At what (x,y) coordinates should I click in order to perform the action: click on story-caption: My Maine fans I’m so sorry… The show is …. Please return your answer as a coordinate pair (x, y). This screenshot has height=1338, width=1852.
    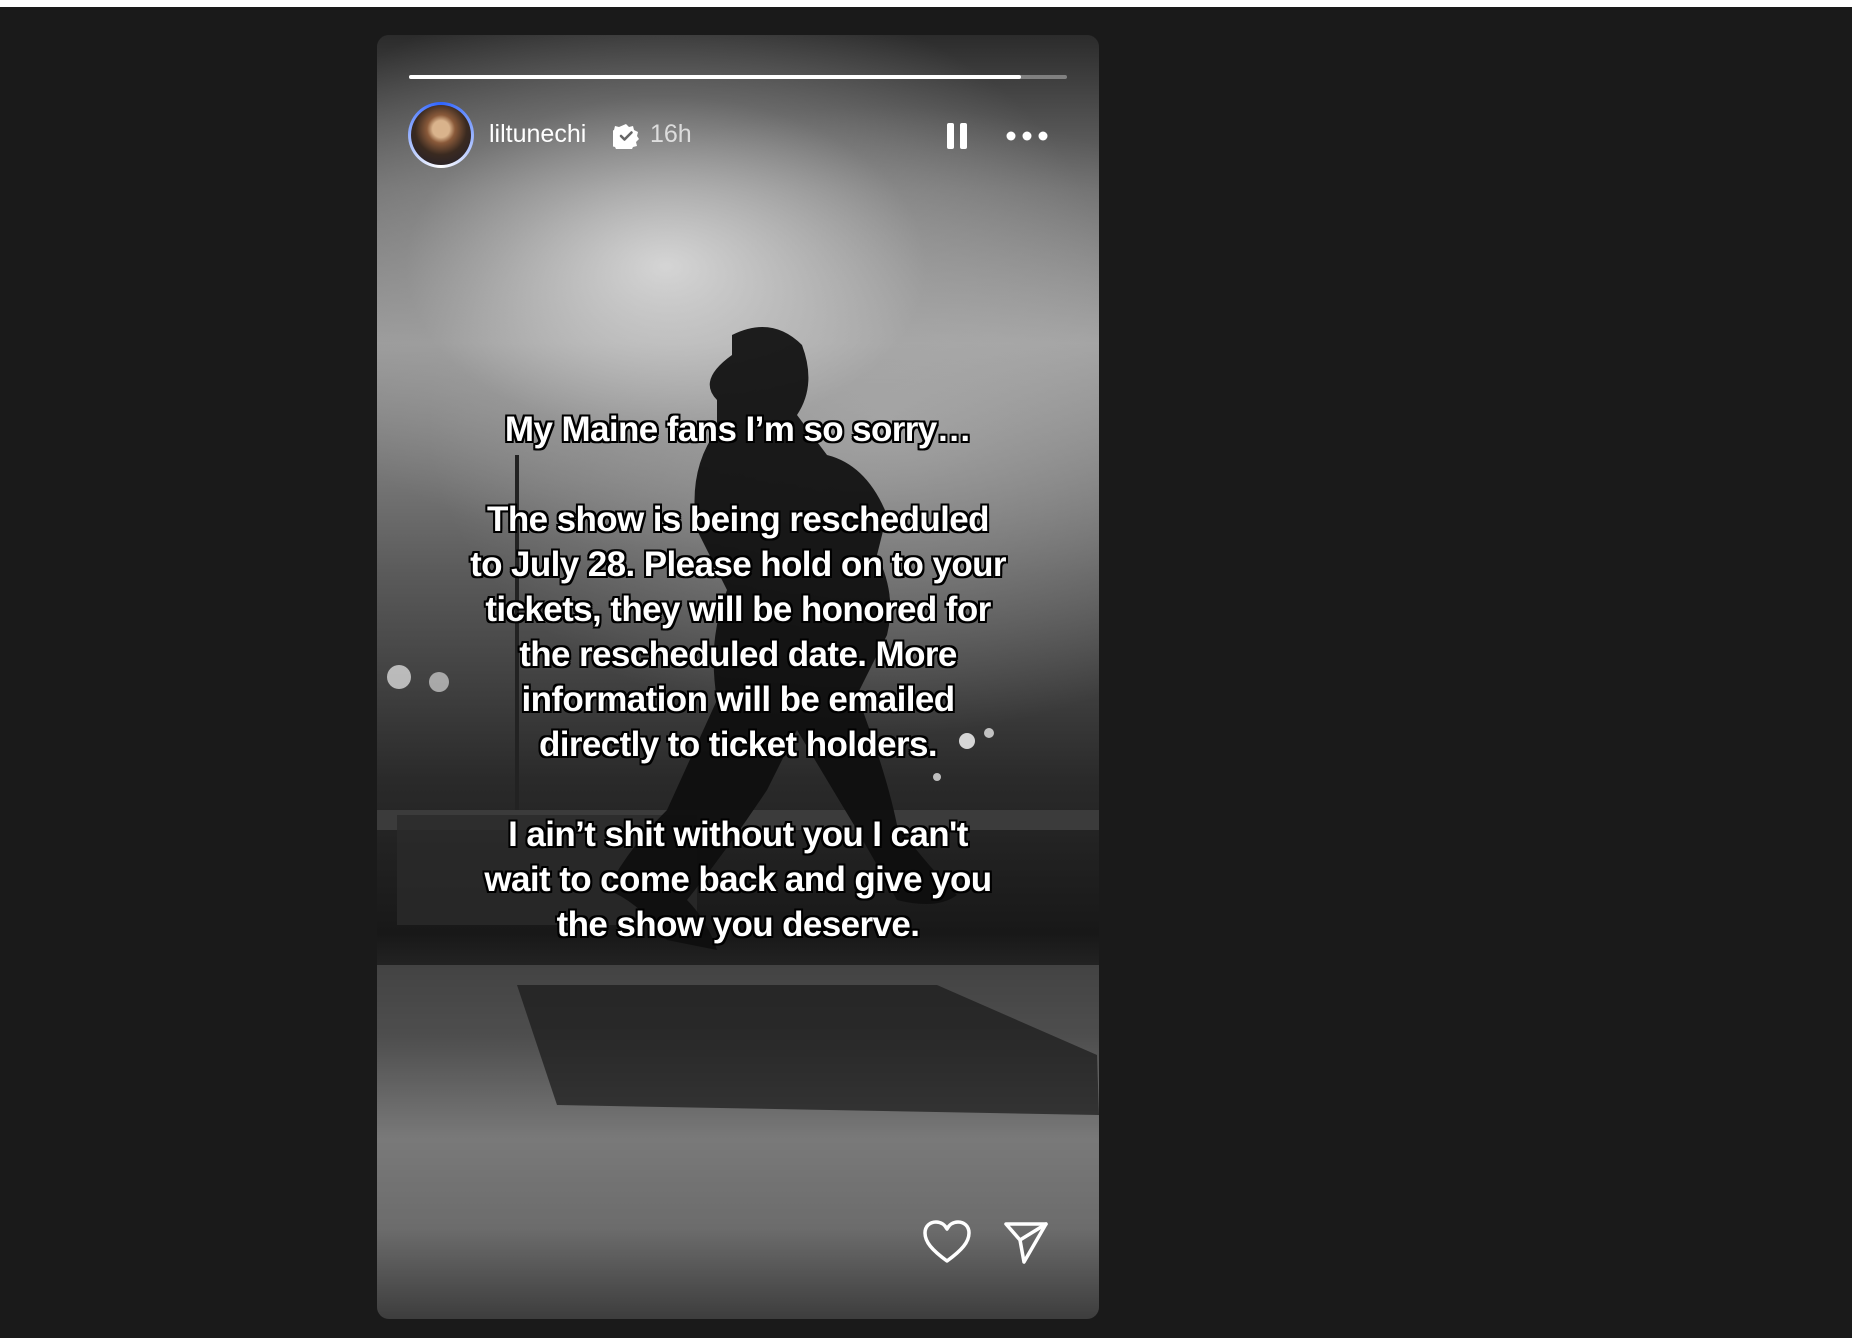
    Looking at the image, I should click on (738, 677).